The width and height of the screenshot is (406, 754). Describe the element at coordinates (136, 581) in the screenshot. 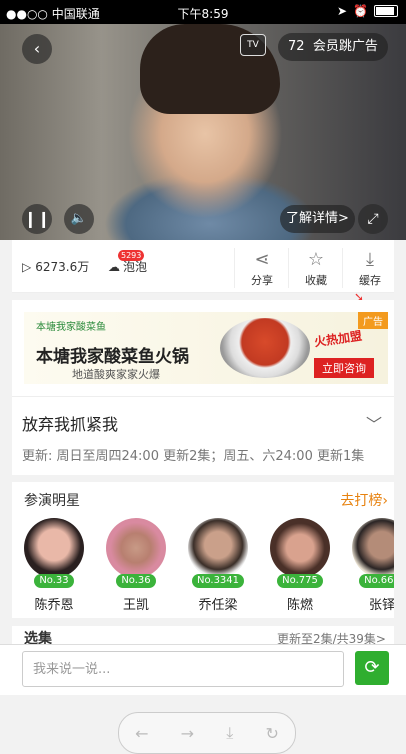

I see `rank-badge: No.36` at that location.